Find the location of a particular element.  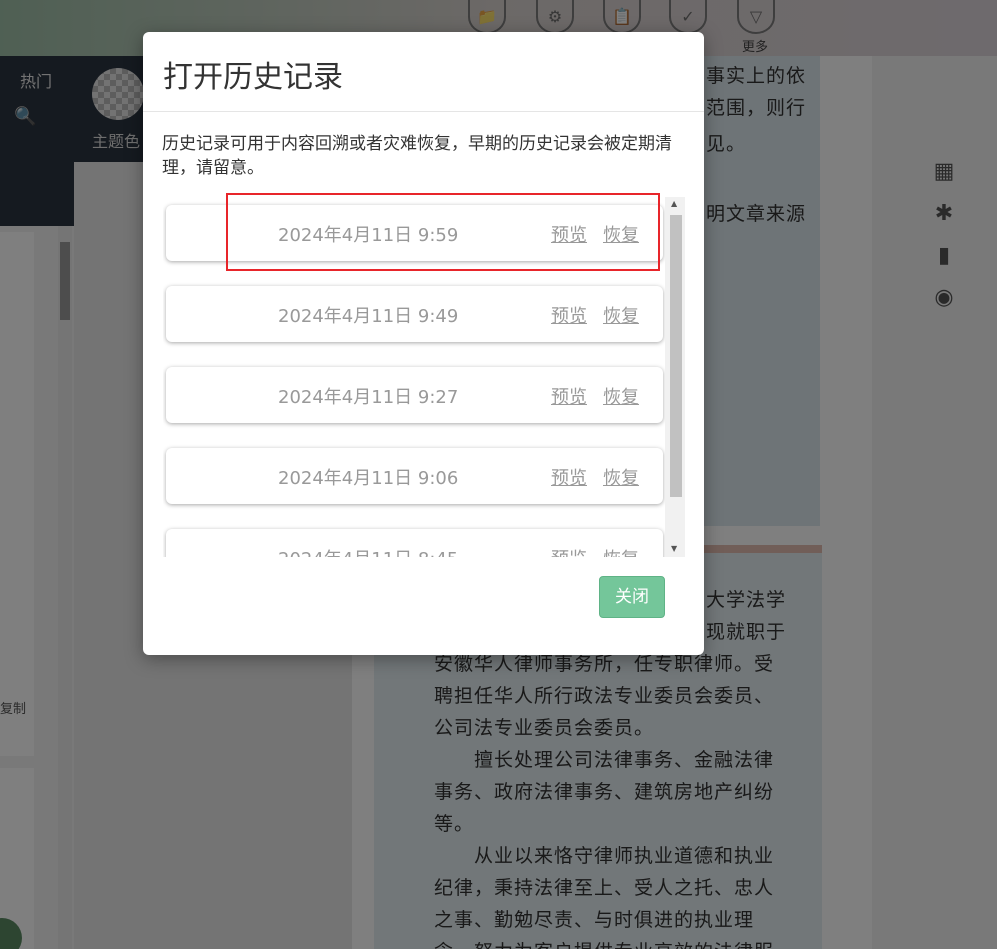

history-record: 2024年4月11日 8:45 预览 恢复 is located at coordinates (414, 543).